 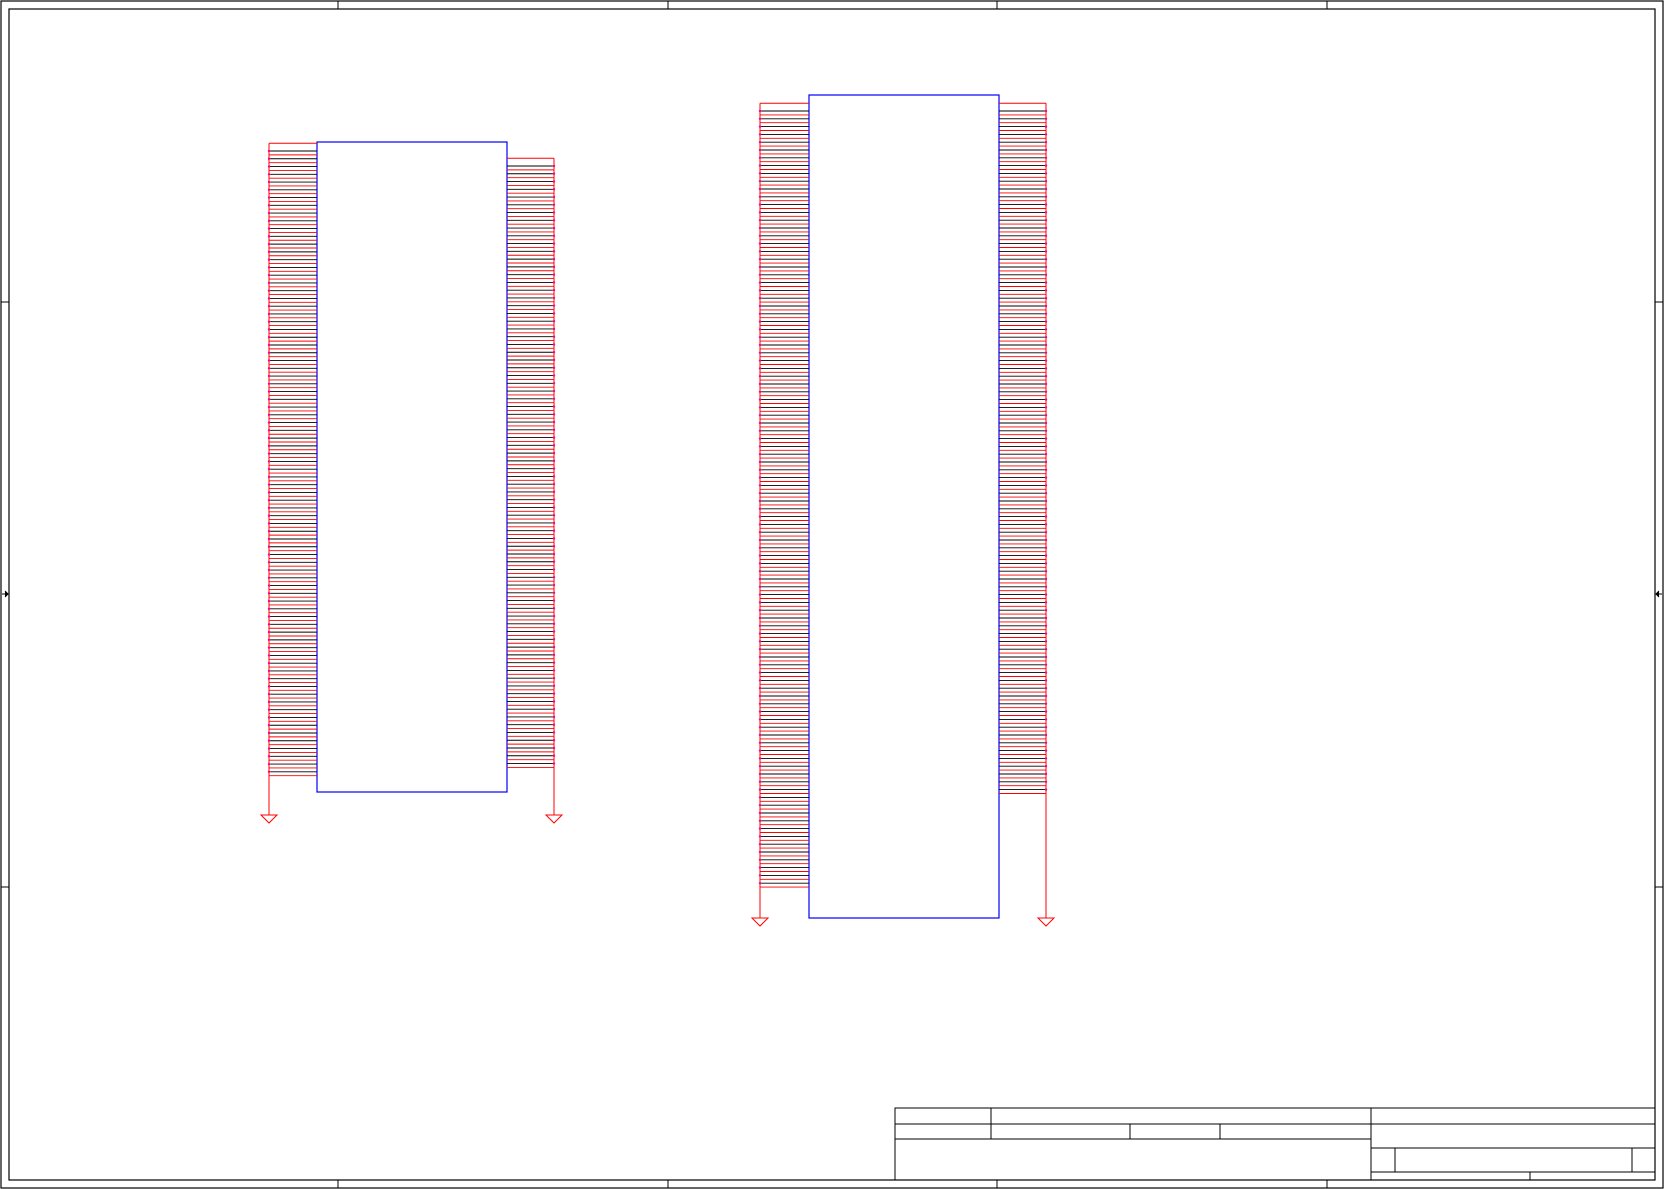 I want to click on title-block-frame, so click(x=1275, y=1144).